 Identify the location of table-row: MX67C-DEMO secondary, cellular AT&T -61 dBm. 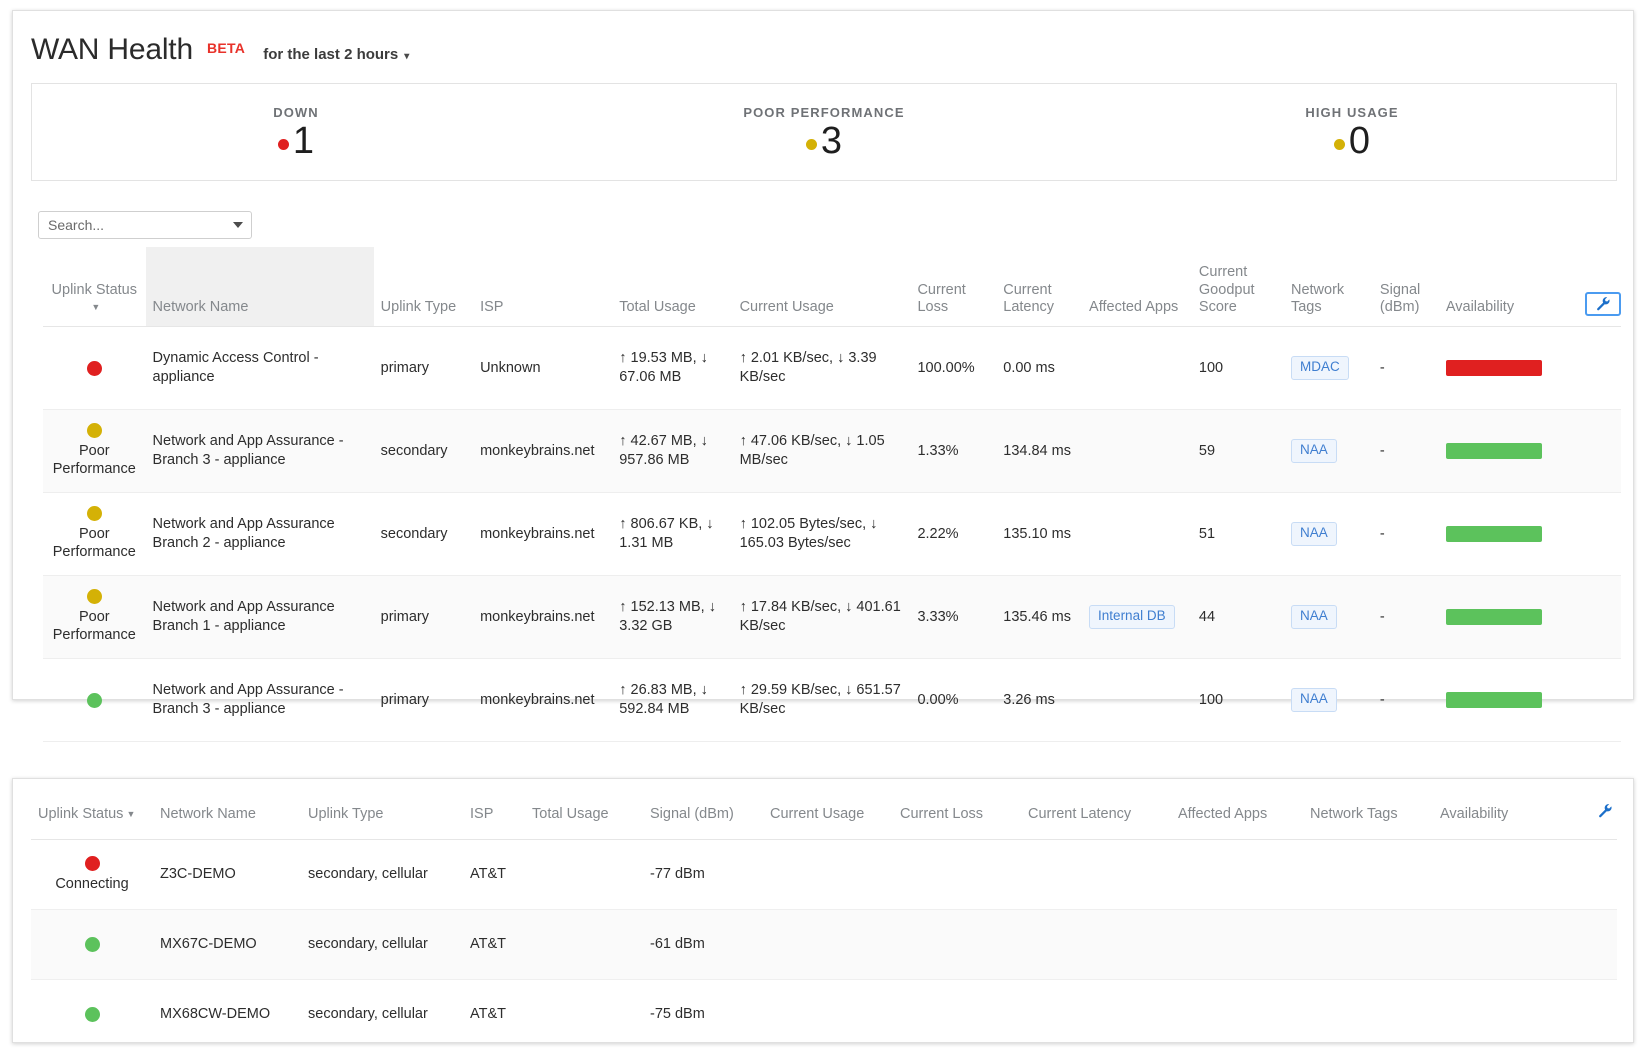
(824, 945).